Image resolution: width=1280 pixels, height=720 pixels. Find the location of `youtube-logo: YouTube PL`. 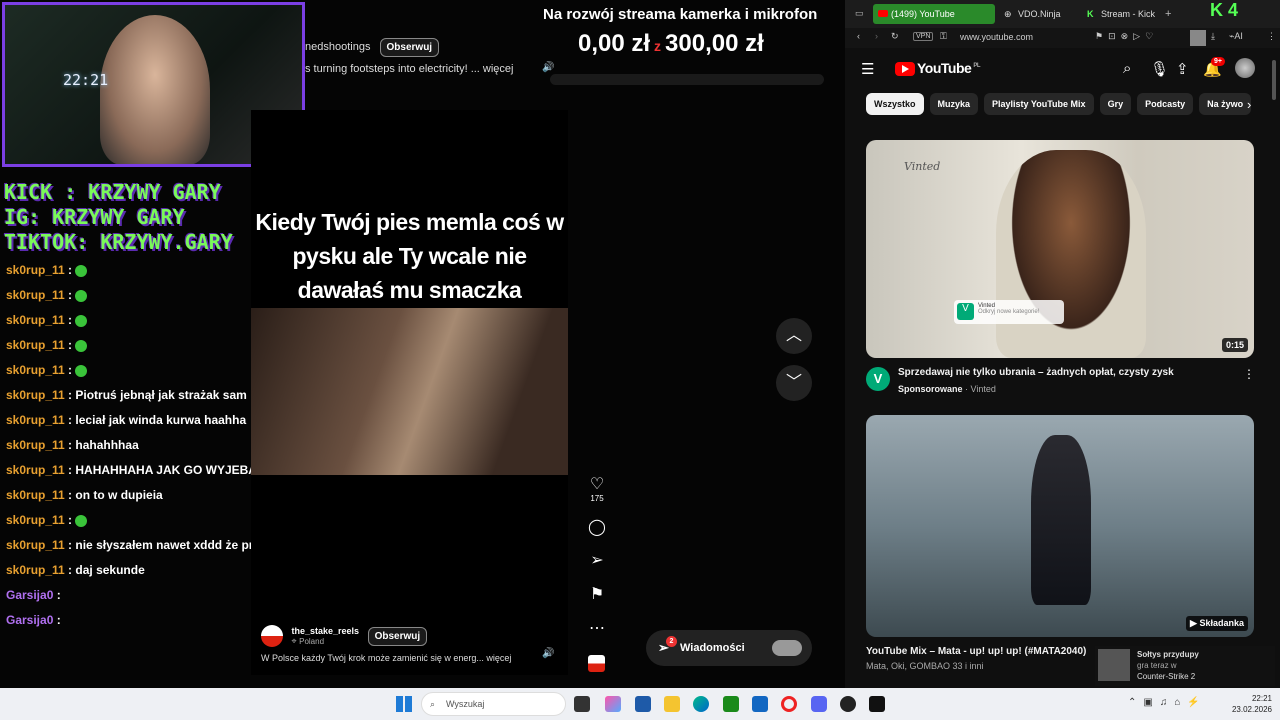

youtube-logo: YouTube PL is located at coordinates (937, 68).